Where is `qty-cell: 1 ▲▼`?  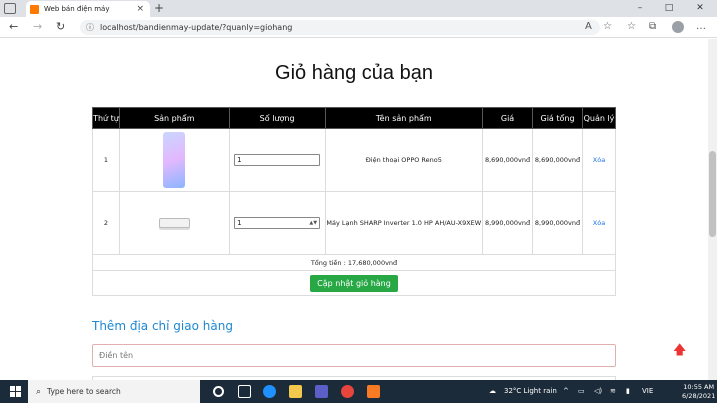 qty-cell: 1 ▲▼ is located at coordinates (277, 223).